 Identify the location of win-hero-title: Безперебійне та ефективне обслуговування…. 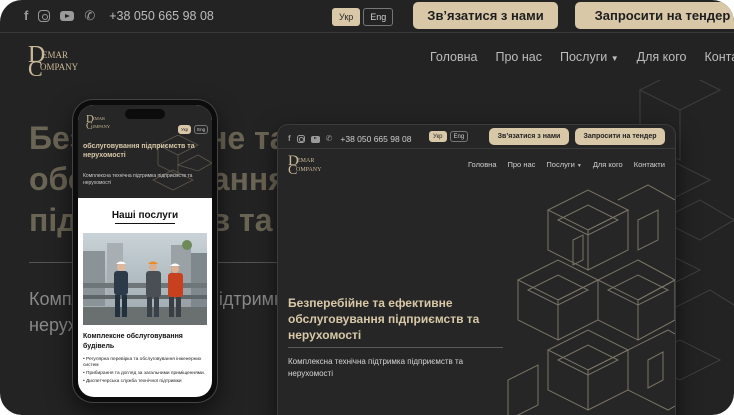
(384, 319).